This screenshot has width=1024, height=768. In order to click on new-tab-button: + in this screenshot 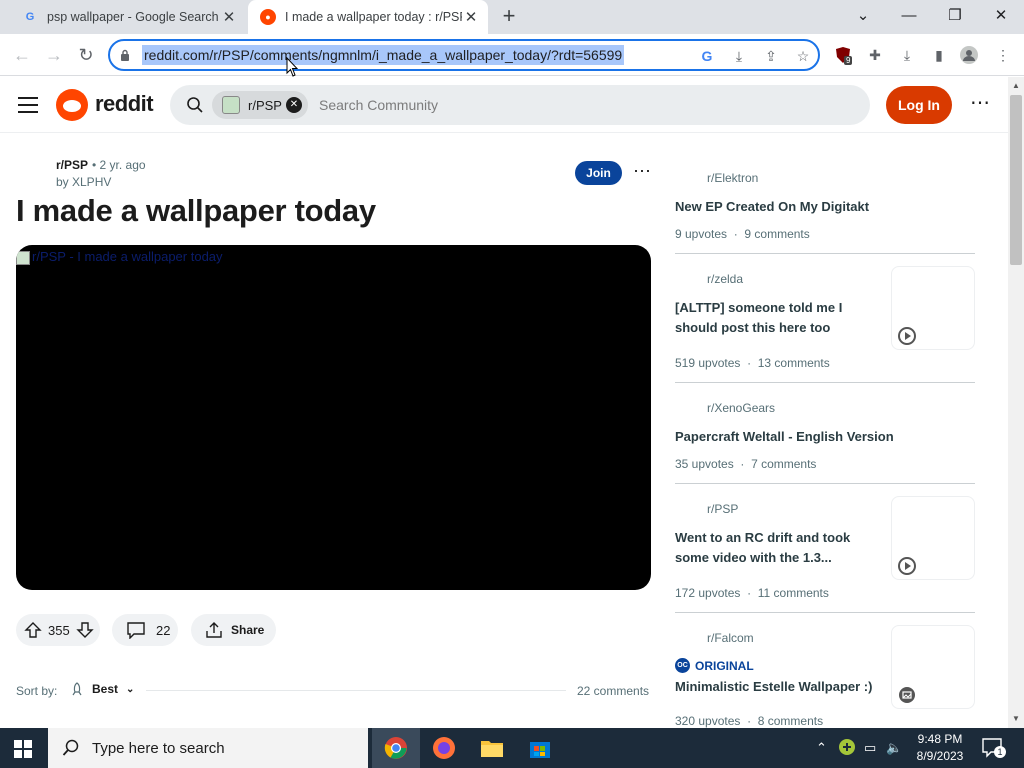, I will do `click(509, 16)`.